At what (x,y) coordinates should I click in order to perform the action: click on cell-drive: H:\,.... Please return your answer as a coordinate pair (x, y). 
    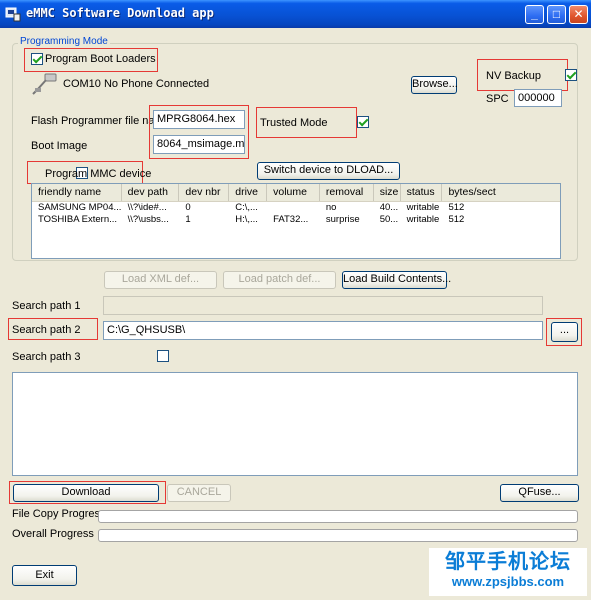
    Looking at the image, I should click on (246, 219).